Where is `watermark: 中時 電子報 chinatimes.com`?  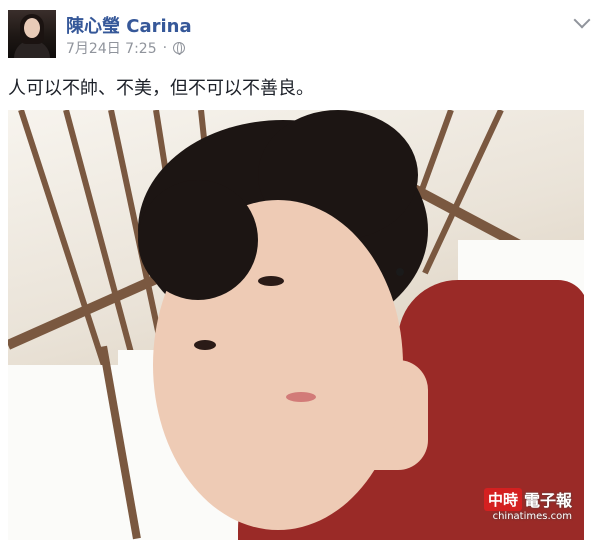
watermark: 中時 電子報 chinatimes.com is located at coordinates (527, 504).